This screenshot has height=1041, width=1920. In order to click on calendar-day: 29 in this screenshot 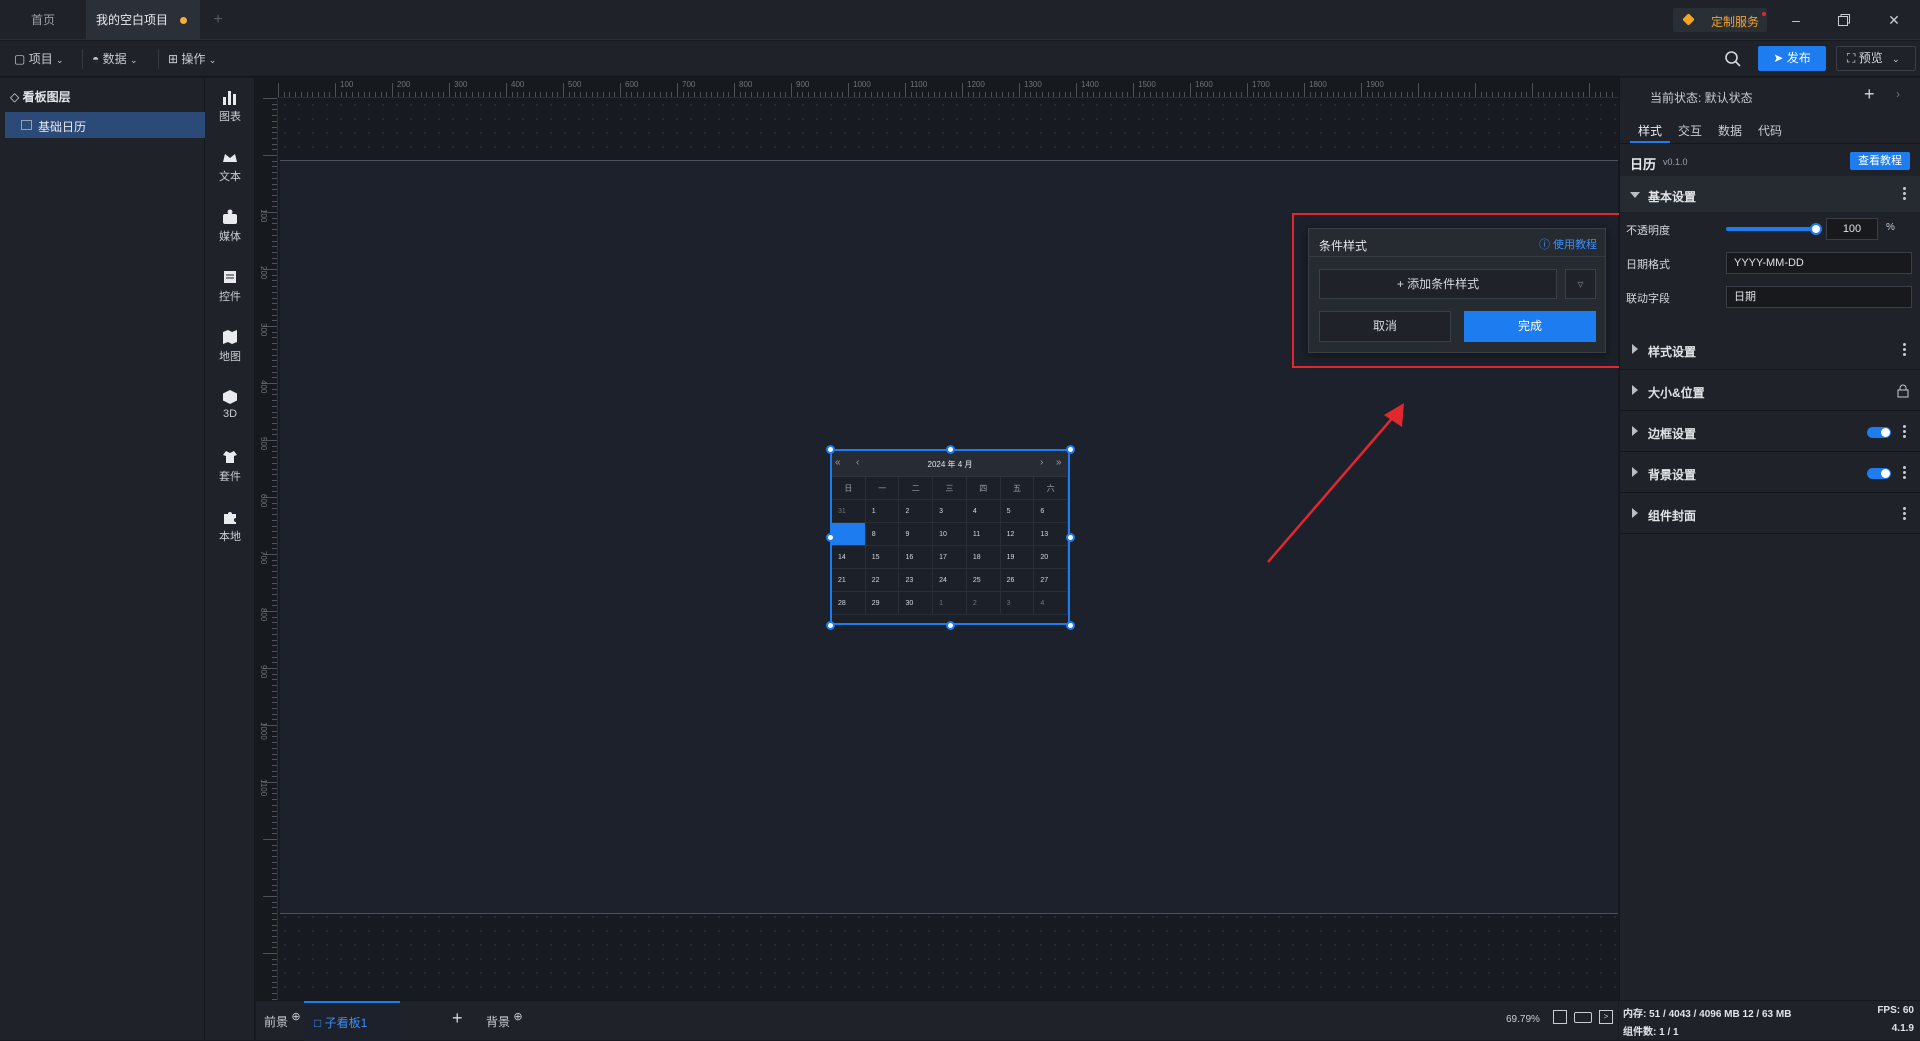, I will do `click(883, 603)`.